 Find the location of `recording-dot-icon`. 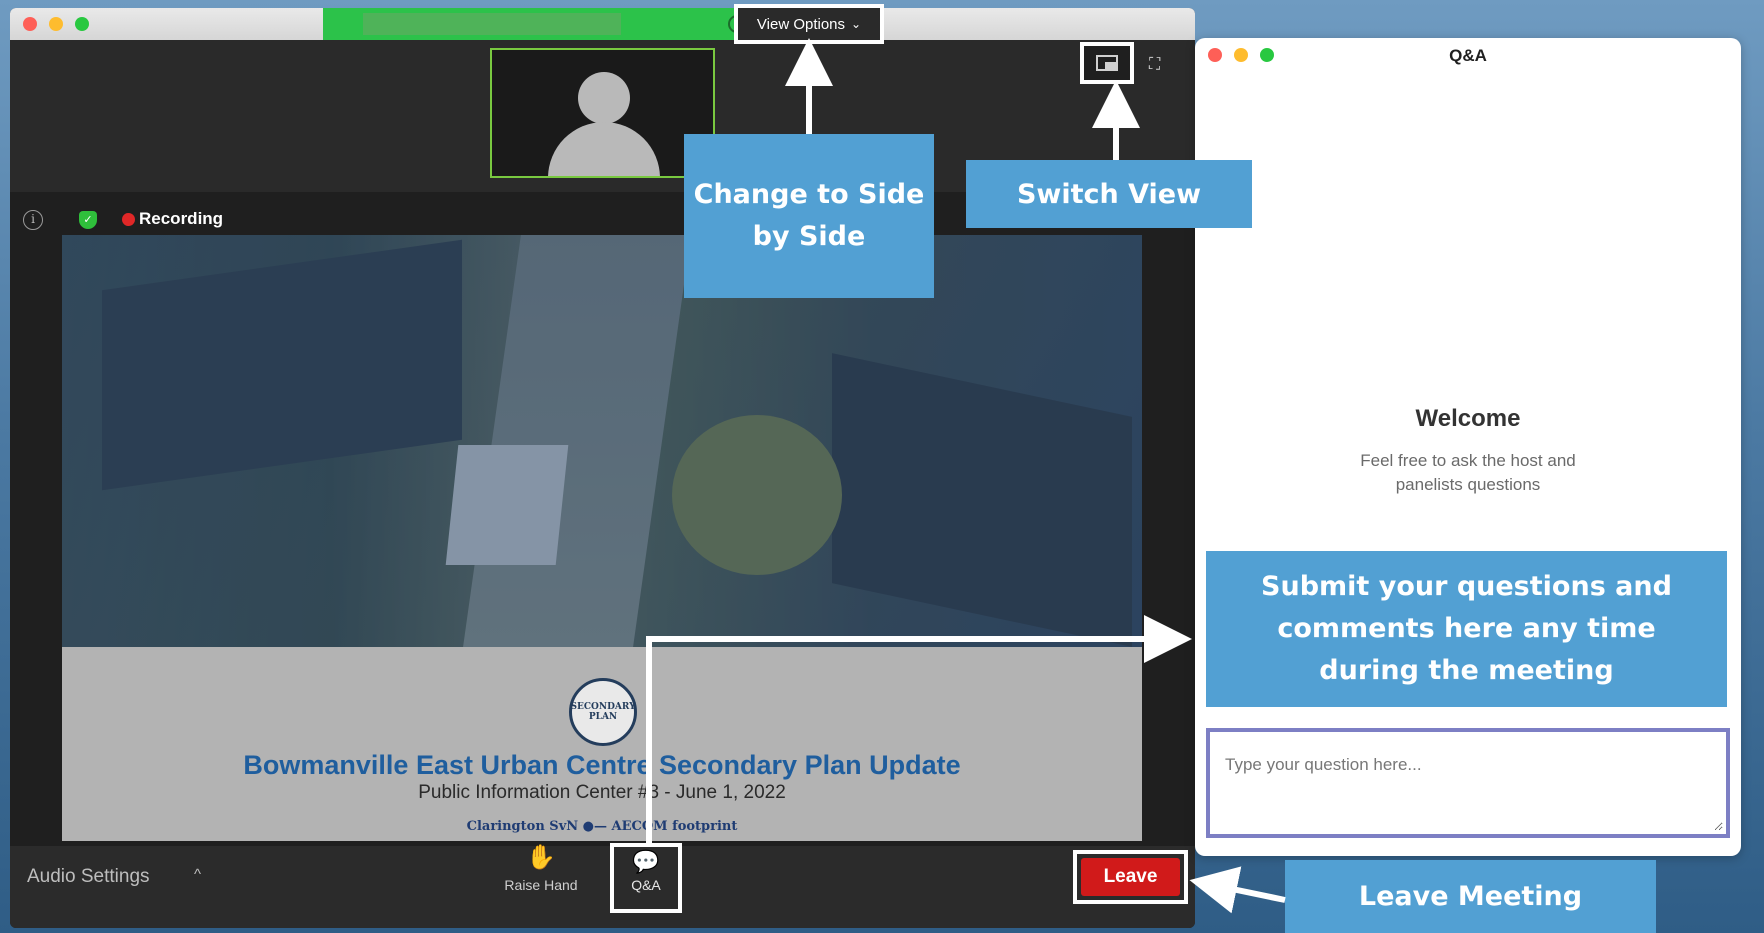

recording-dot-icon is located at coordinates (128, 219).